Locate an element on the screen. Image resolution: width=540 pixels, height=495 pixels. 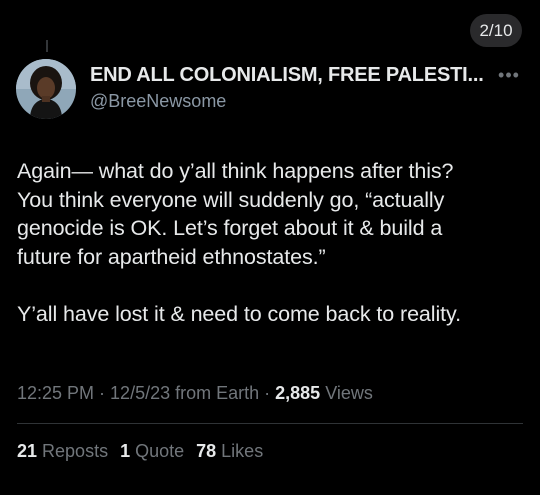
divider is located at coordinates (270, 423).